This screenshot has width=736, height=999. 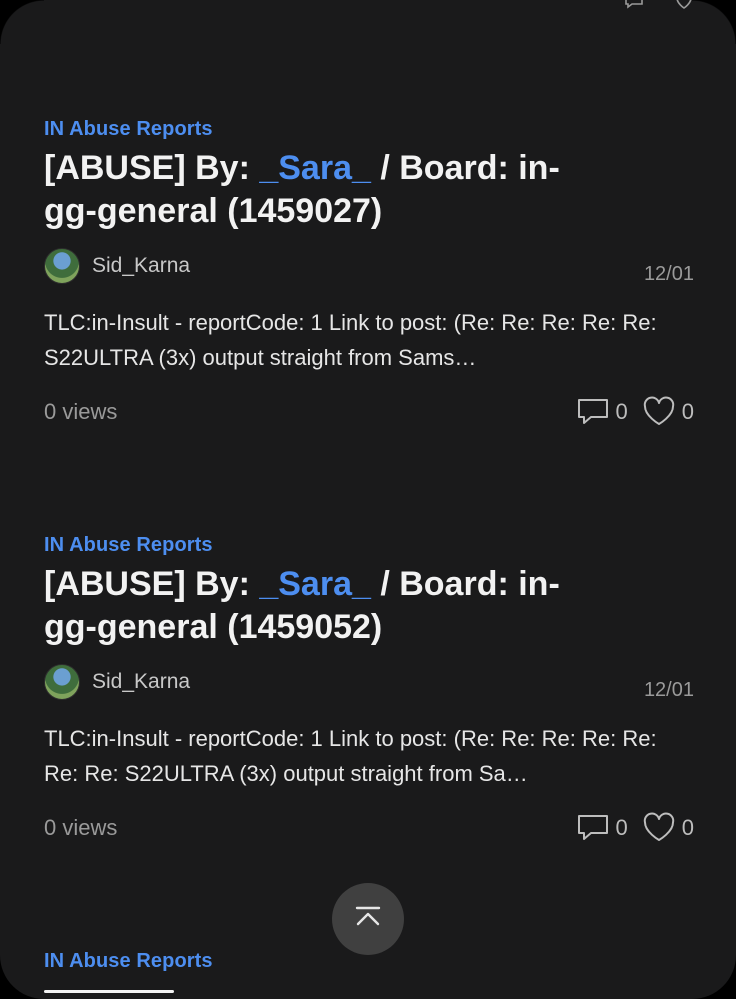 I want to click on scroll-to-top-button, so click(x=368, y=919).